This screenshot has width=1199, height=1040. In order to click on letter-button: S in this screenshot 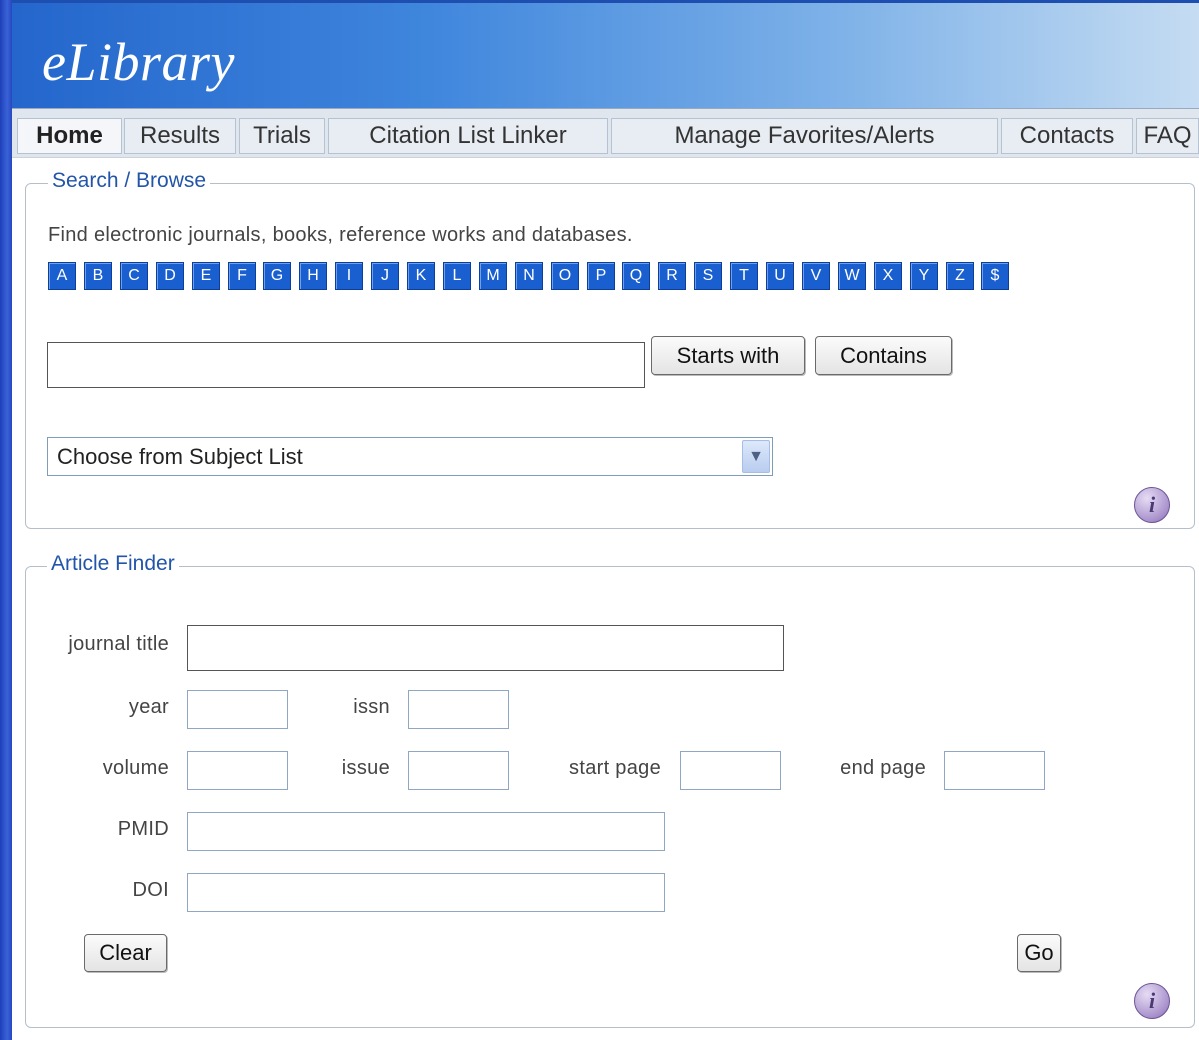, I will do `click(708, 276)`.